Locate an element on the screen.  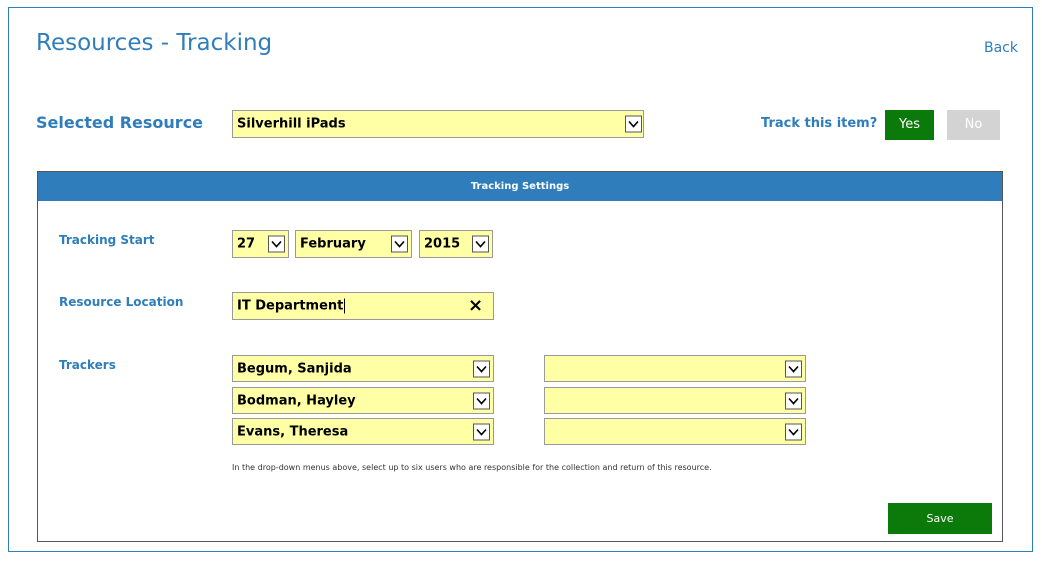
resource-location-value: IT Department is located at coordinates (290, 306).